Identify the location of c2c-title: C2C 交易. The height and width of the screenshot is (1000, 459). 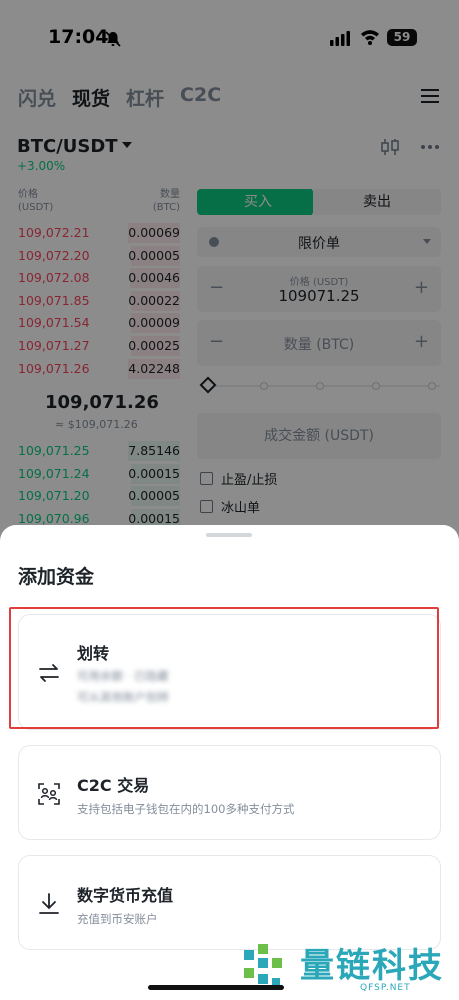
(113, 785).